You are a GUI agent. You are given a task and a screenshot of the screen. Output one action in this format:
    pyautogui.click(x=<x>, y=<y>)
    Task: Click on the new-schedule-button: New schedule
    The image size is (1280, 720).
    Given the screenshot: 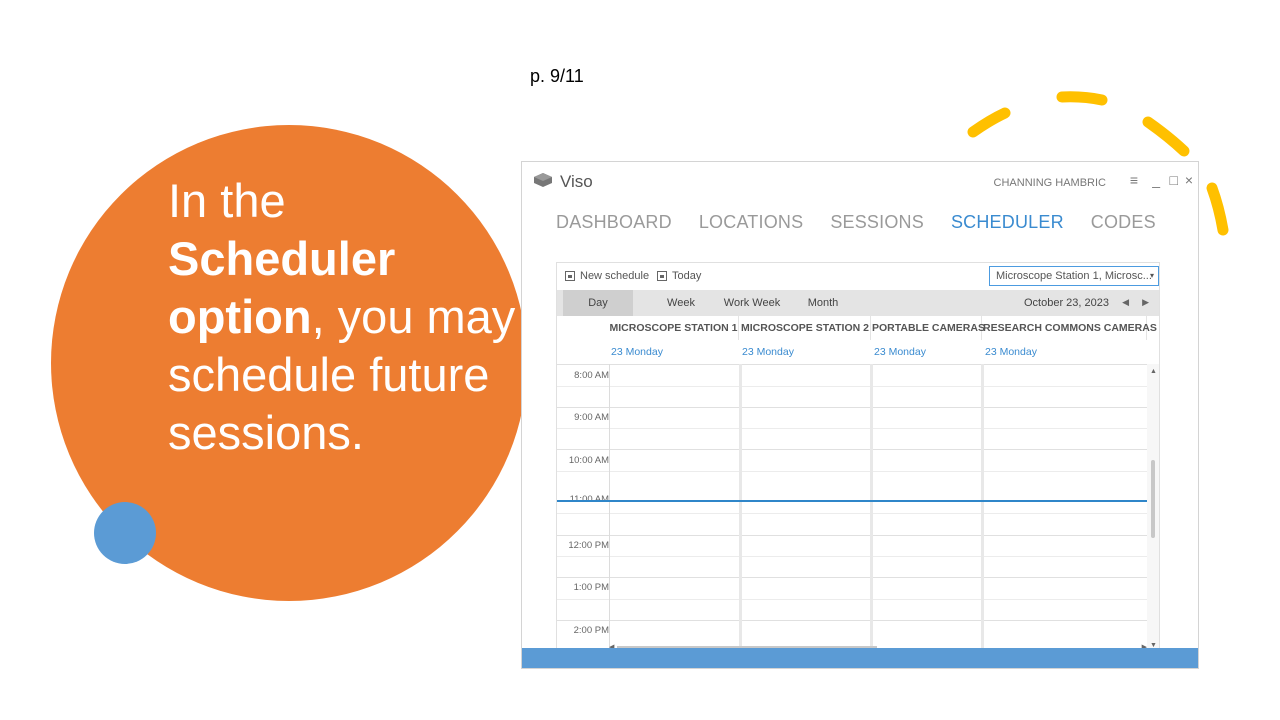 What is the action you would take?
    pyautogui.click(x=607, y=276)
    